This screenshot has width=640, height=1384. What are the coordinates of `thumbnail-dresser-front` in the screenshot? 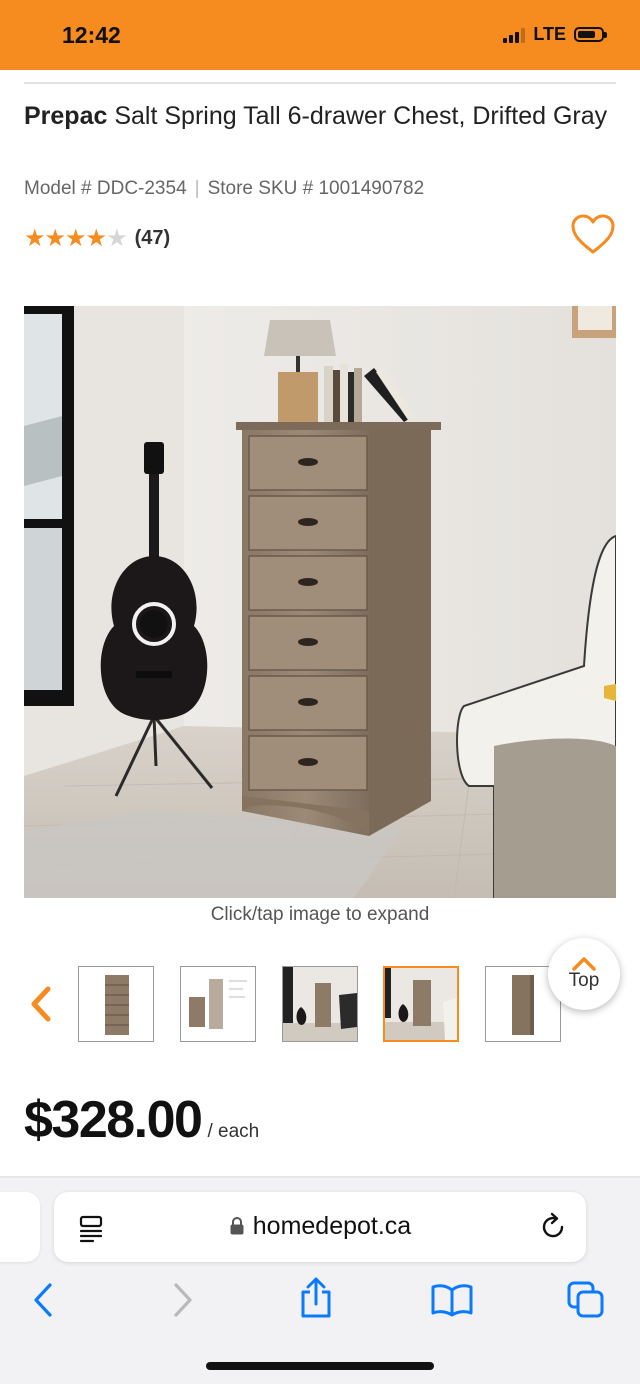 It's located at (116, 1004).